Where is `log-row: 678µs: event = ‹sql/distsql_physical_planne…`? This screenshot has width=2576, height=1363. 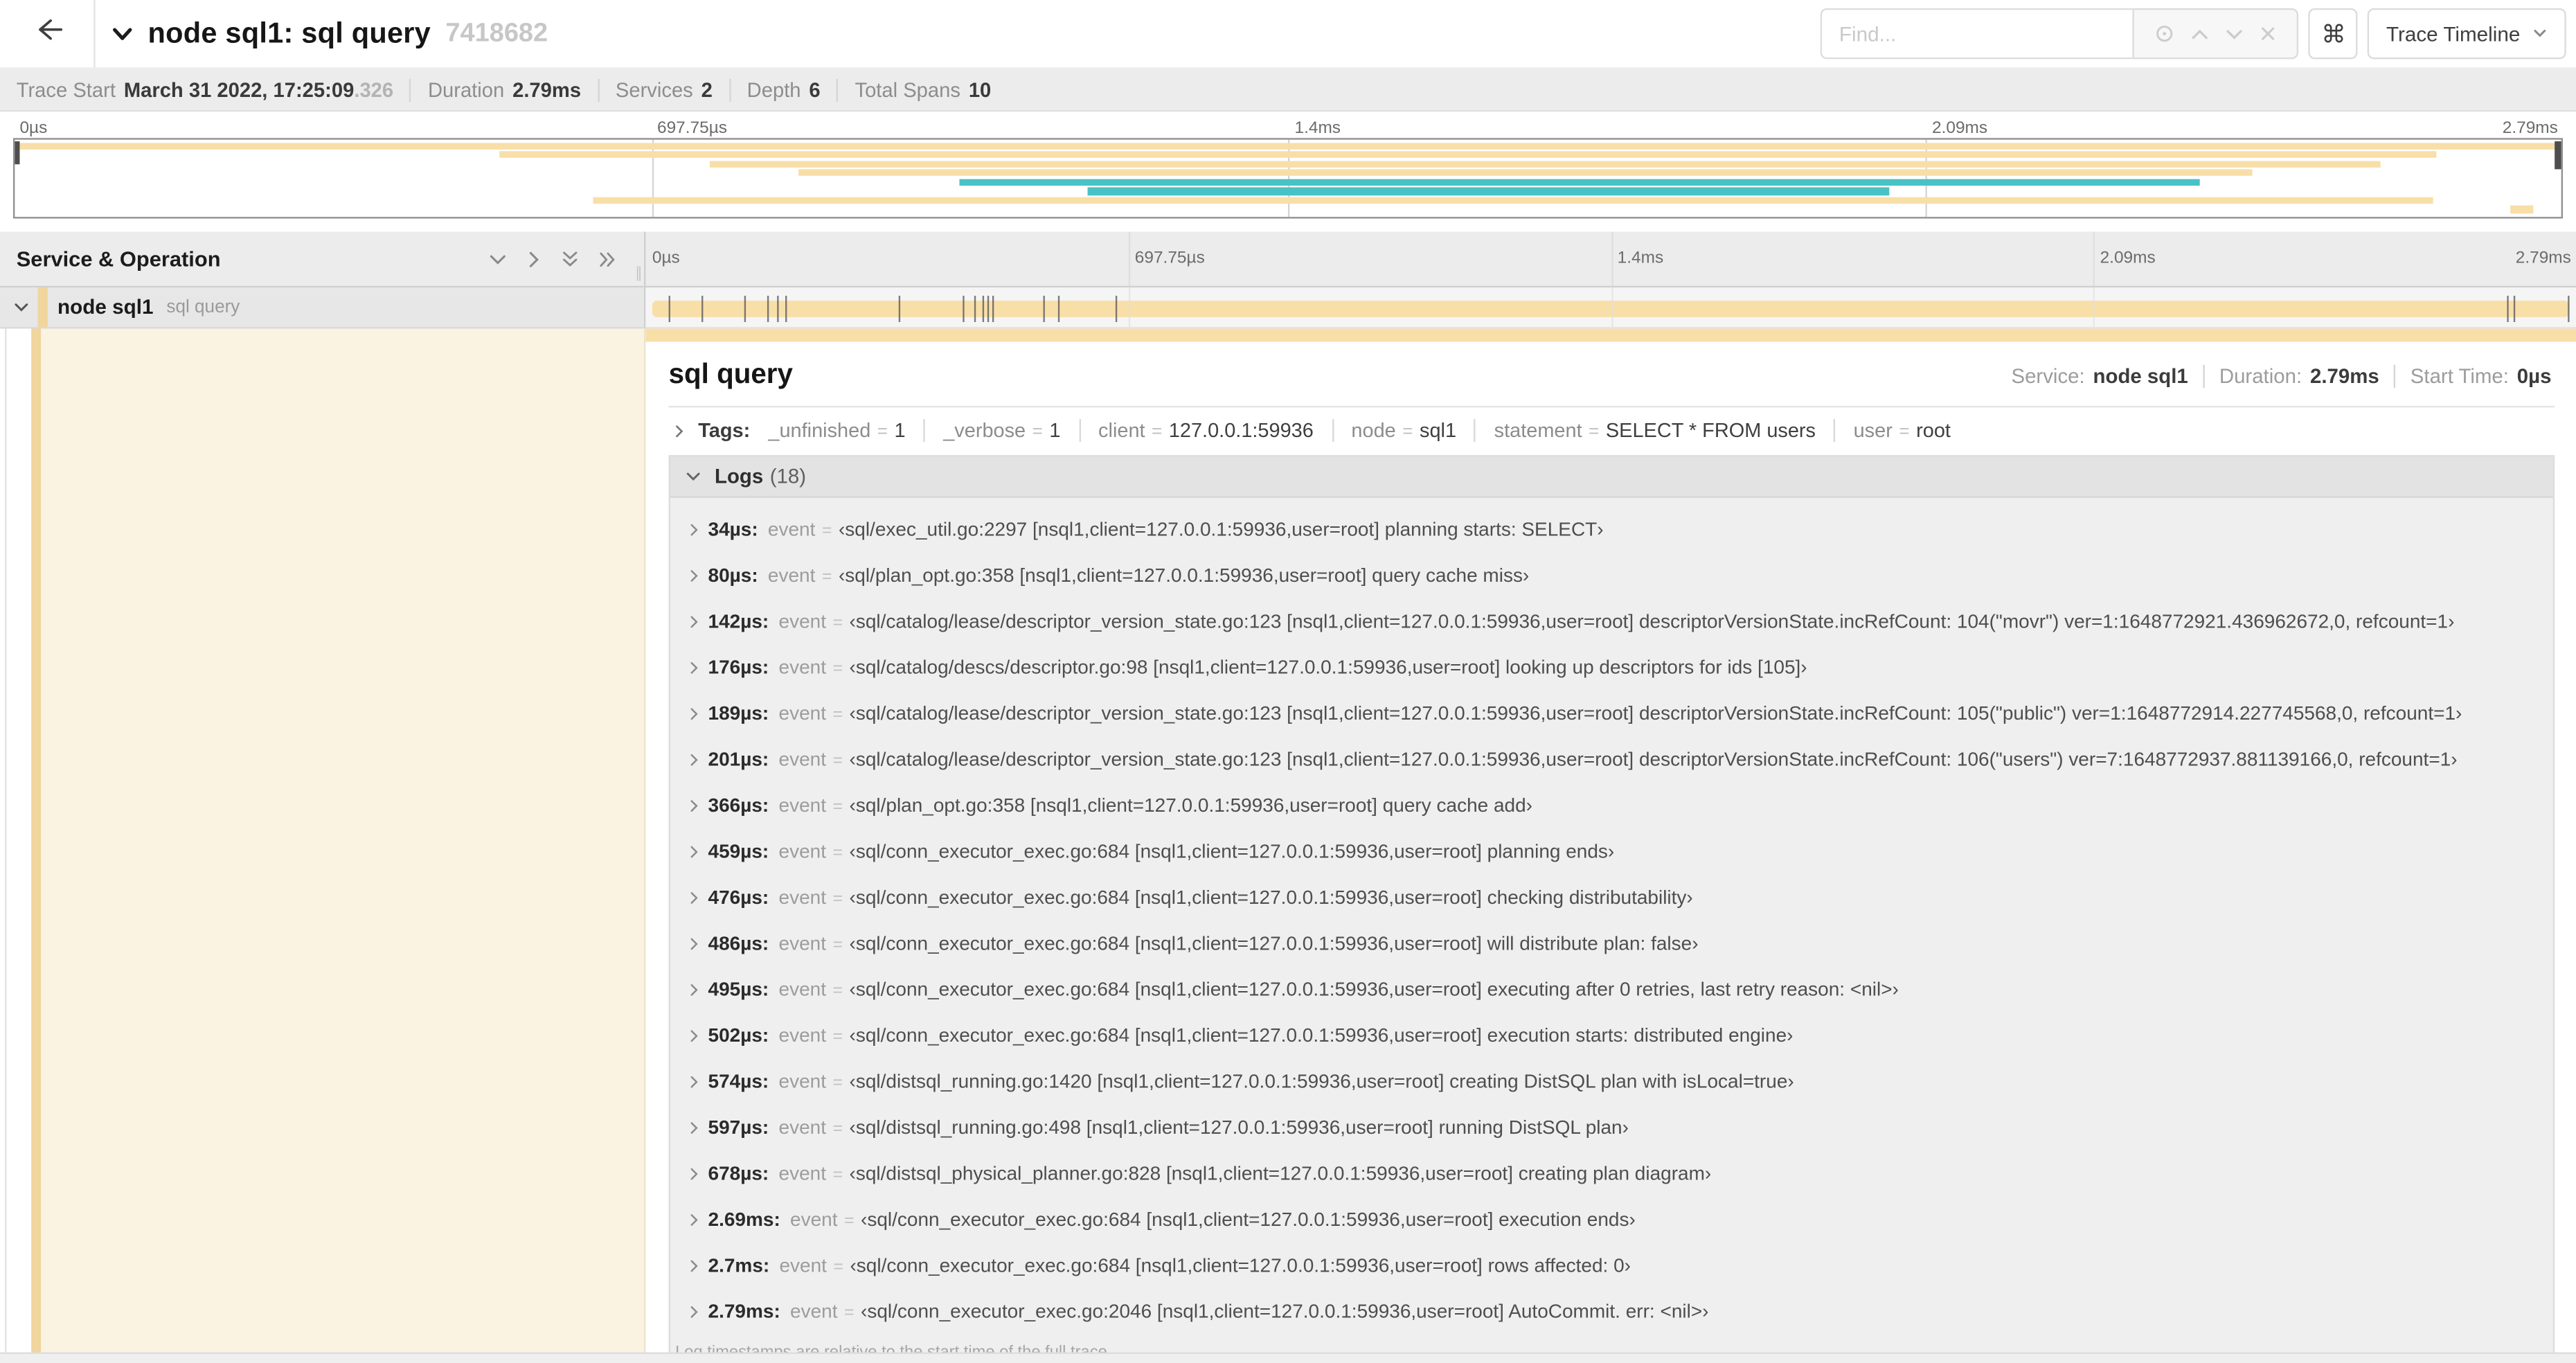 log-row: 678µs: event = ‹sql/distsql_physical_planne… is located at coordinates (1612, 1173).